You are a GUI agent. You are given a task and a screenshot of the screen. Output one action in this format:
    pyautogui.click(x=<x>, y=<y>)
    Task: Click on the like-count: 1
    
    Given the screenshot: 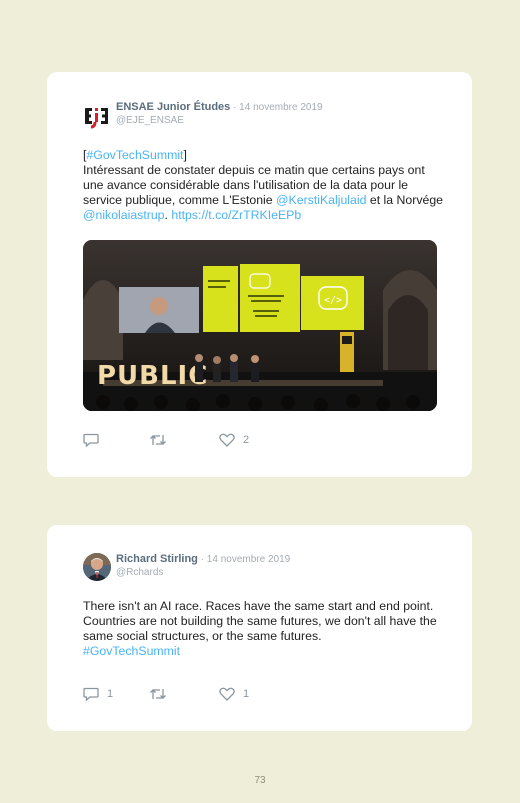 What is the action you would take?
    pyautogui.click(x=246, y=694)
    